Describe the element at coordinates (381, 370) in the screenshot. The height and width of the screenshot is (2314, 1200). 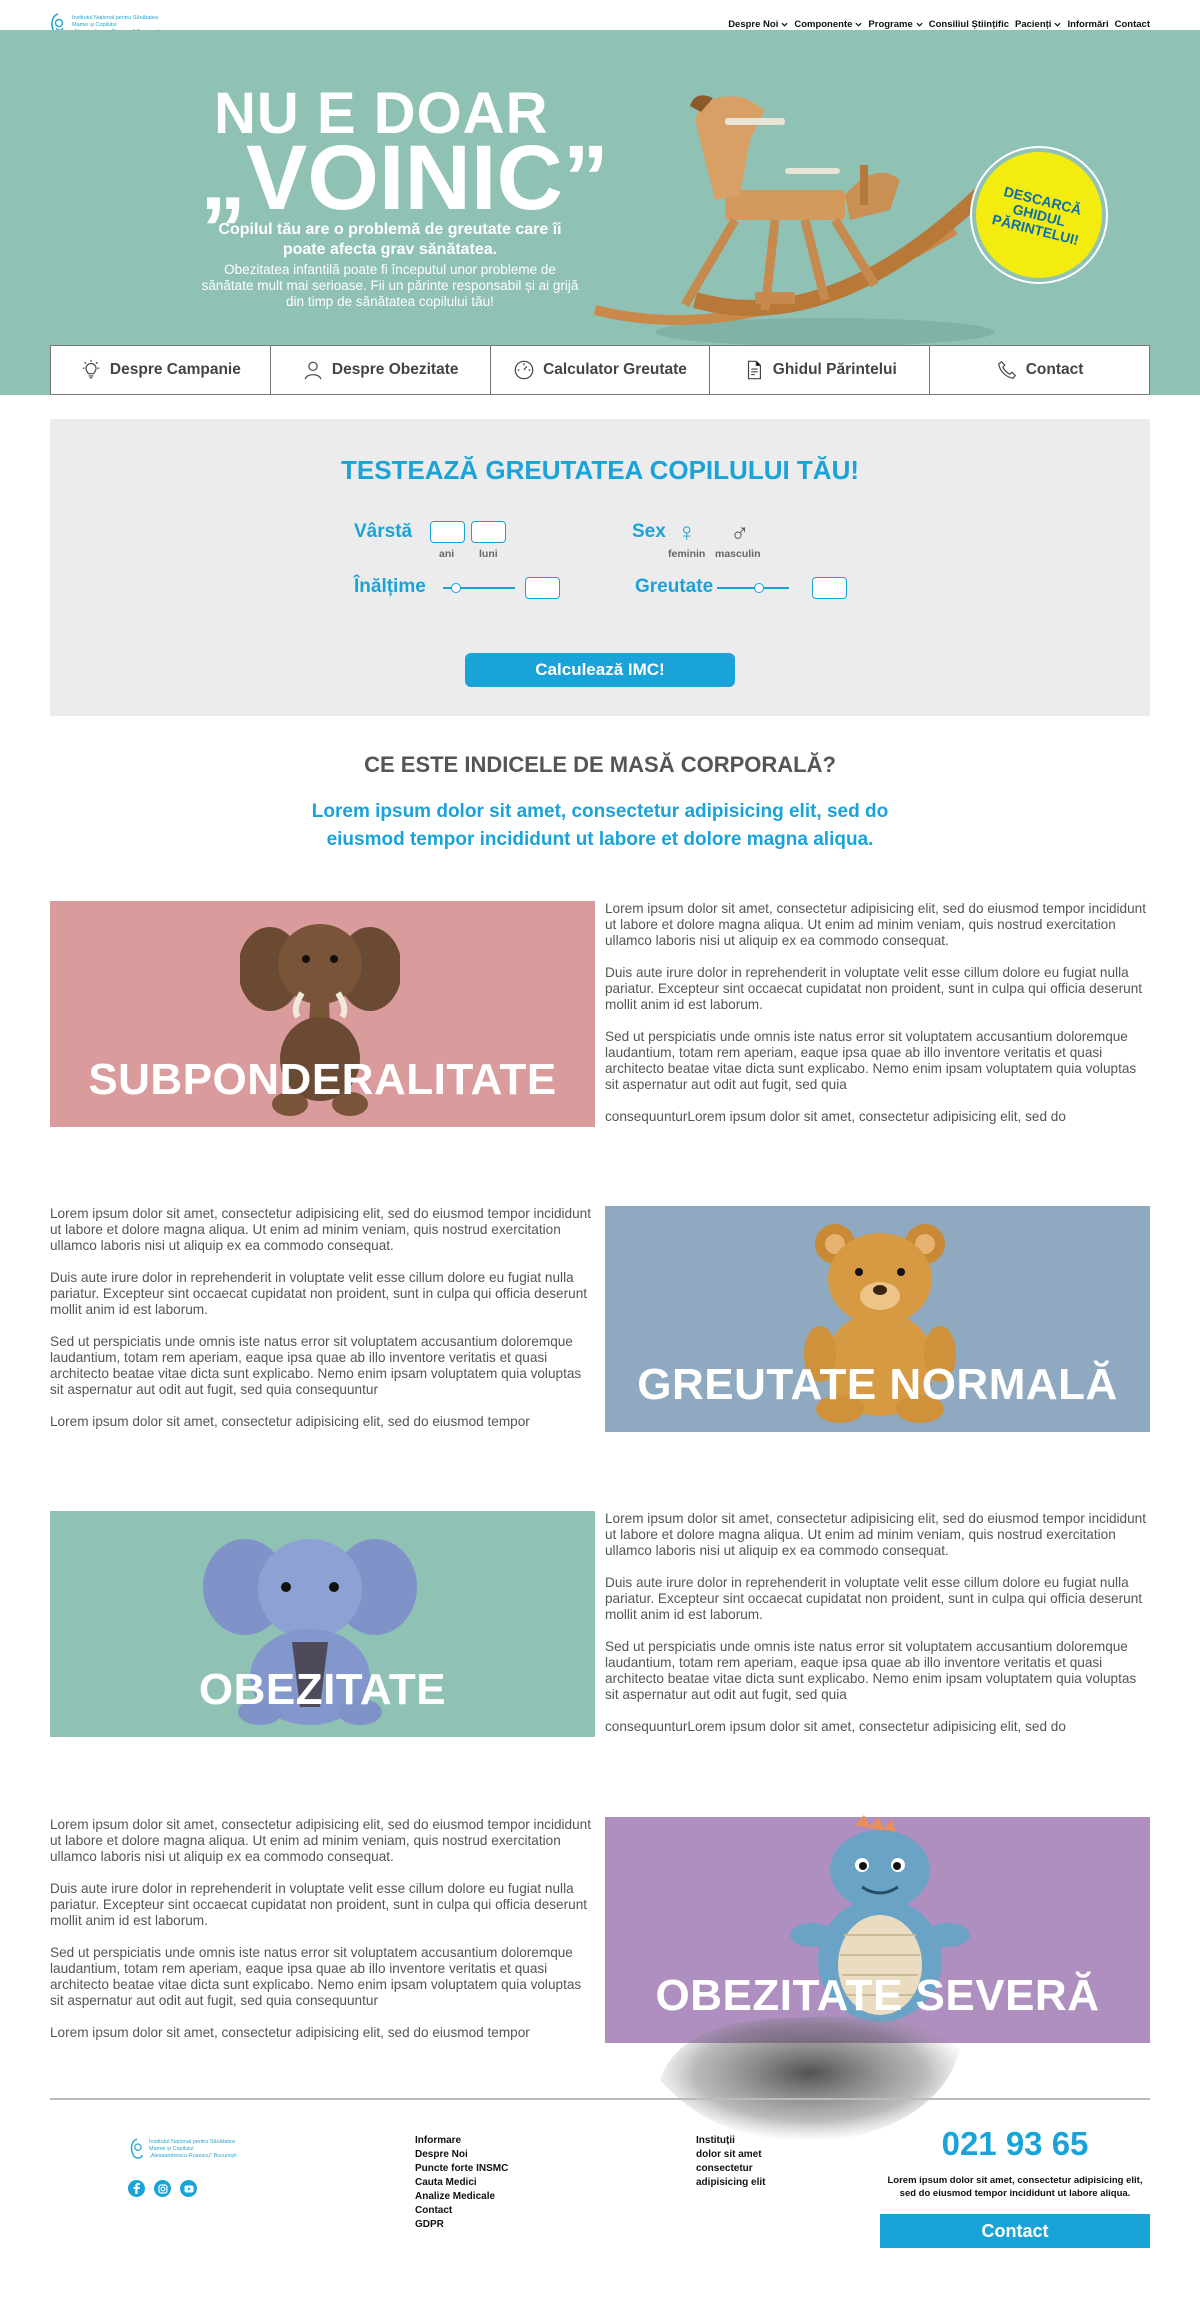
I see `tab-despre-obezitate: Despre Obezitate` at that location.